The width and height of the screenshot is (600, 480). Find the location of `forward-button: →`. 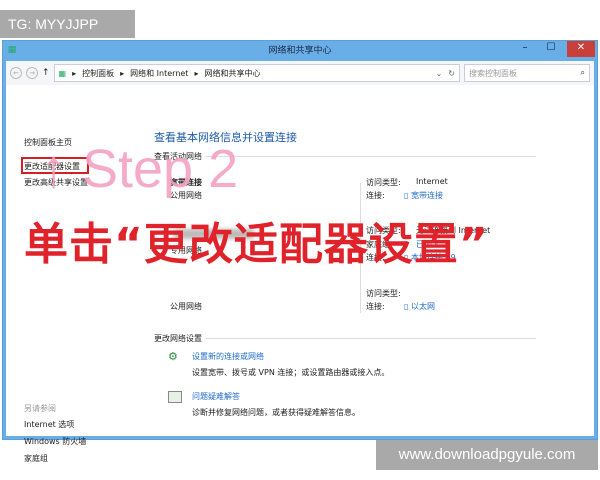

forward-button: → is located at coordinates (32, 73).